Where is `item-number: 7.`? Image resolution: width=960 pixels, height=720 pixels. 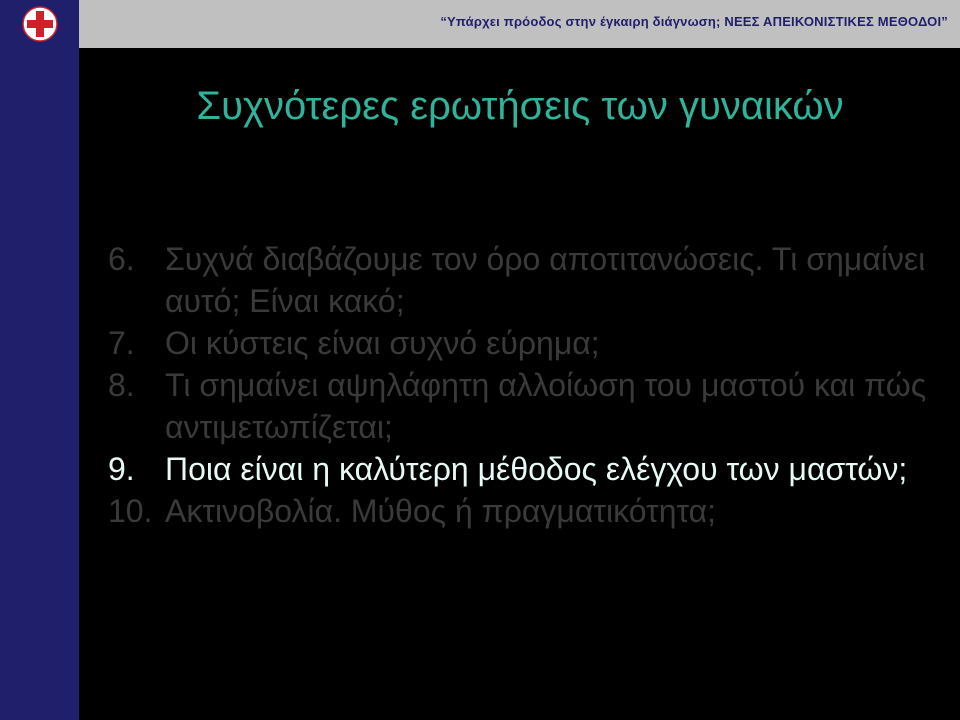 item-number: 7. is located at coordinates (121, 343).